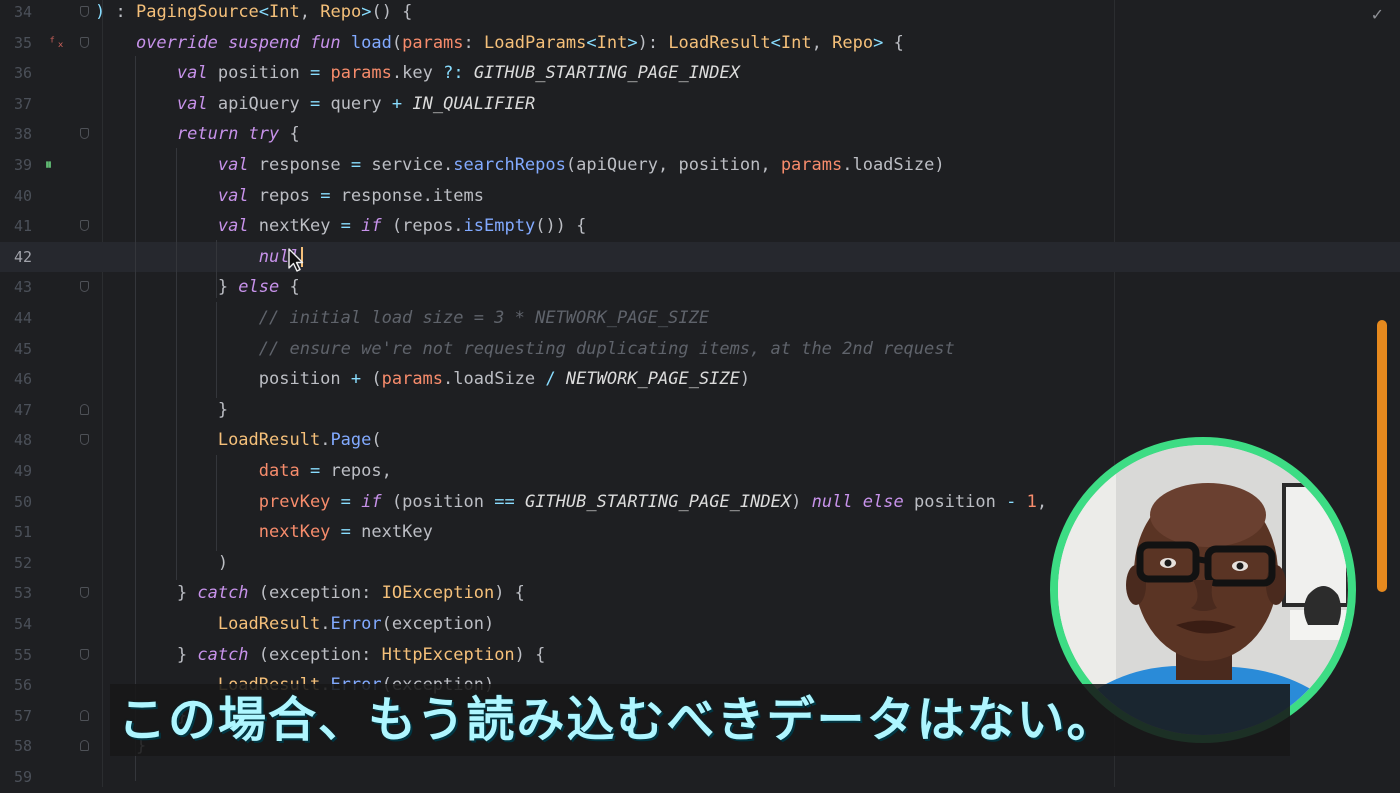  Describe the element at coordinates (16, 440) in the screenshot. I see `line-number: 48` at that location.